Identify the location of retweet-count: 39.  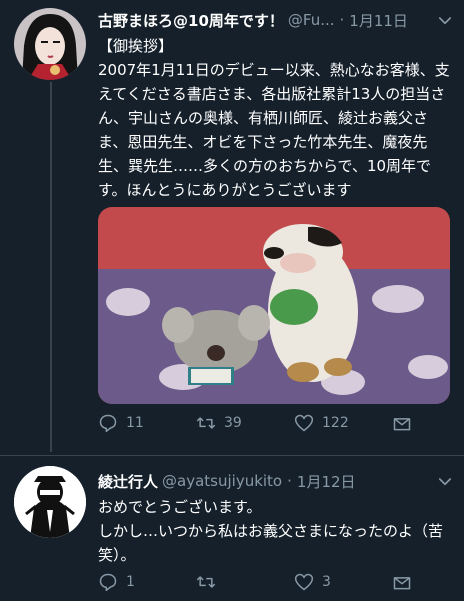
(233, 423).